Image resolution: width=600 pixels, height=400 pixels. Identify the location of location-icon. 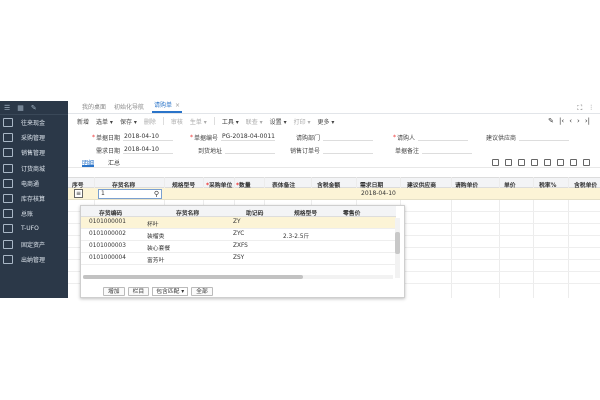
(495, 162).